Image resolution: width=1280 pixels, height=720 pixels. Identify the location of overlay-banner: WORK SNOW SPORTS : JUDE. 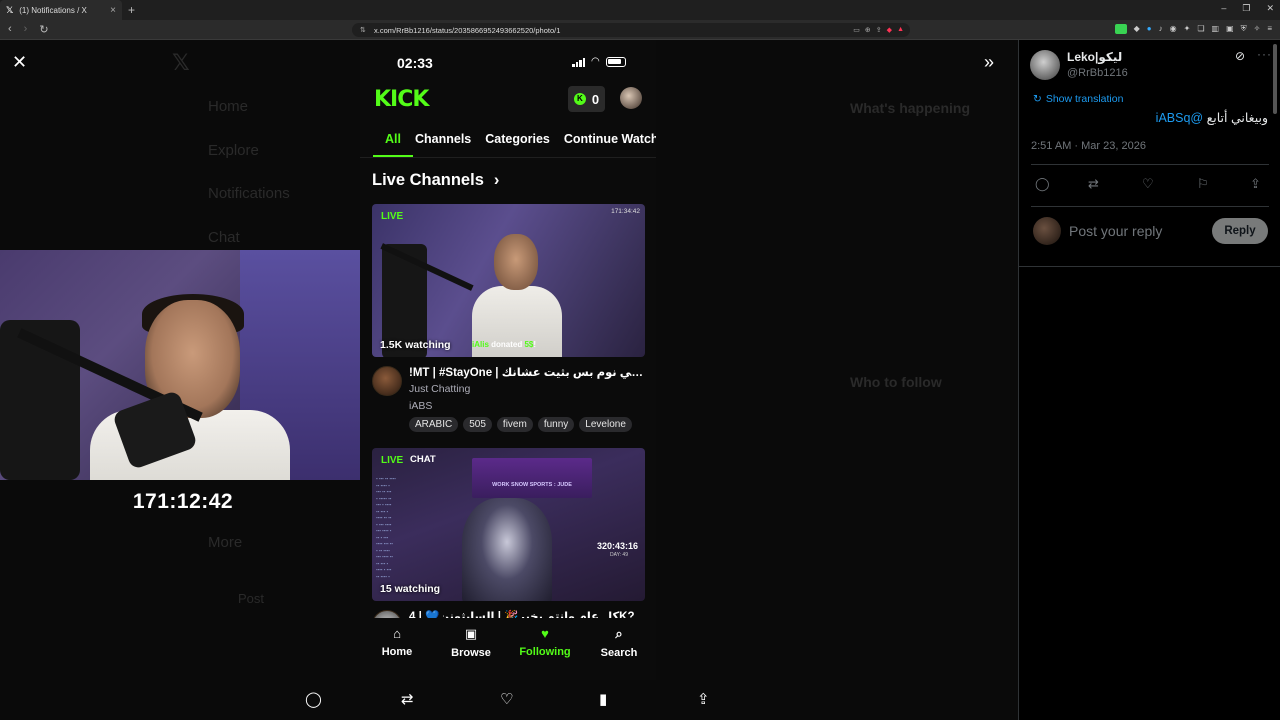
(532, 478).